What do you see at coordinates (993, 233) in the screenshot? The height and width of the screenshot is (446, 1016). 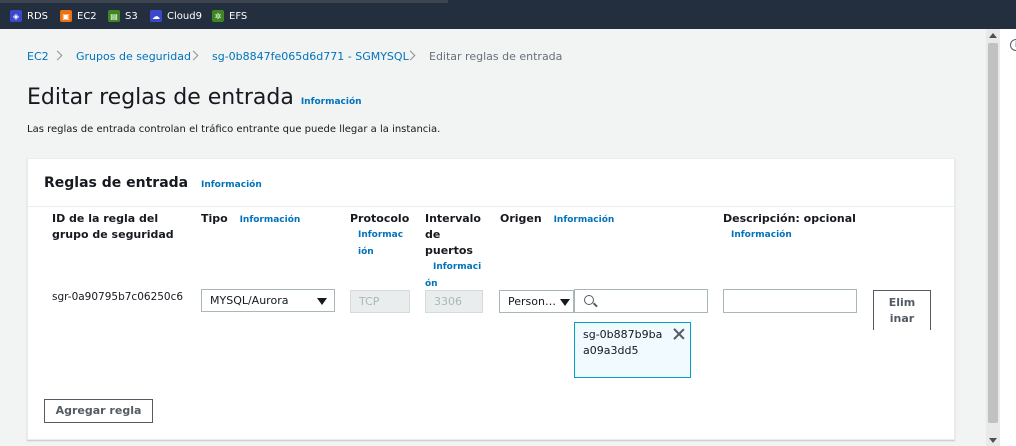 I see `scrollbar-thumb` at bounding box center [993, 233].